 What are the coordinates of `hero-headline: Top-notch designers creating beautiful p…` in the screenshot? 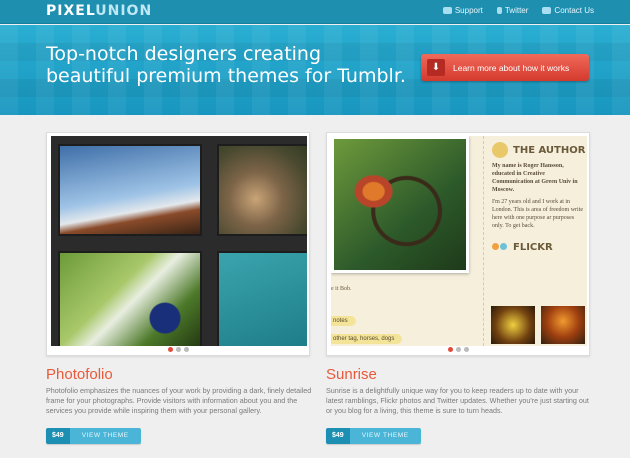 It's located at (226, 65).